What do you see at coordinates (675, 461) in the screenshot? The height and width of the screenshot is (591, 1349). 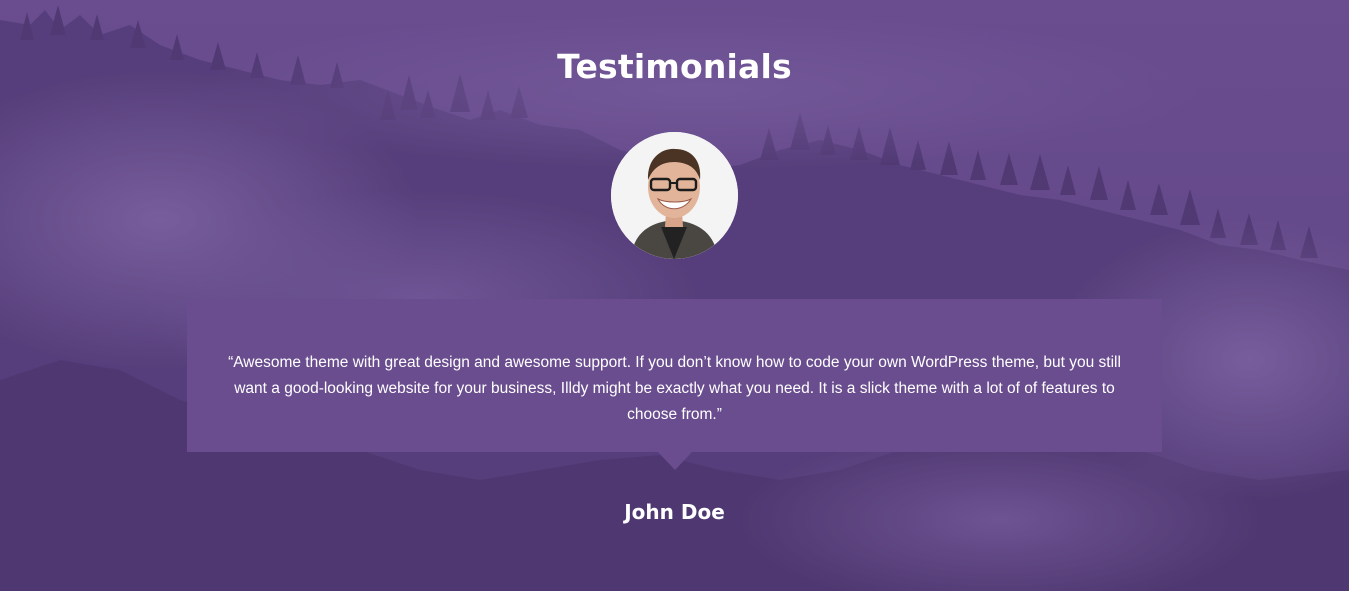 I see `quote-pointer` at bounding box center [675, 461].